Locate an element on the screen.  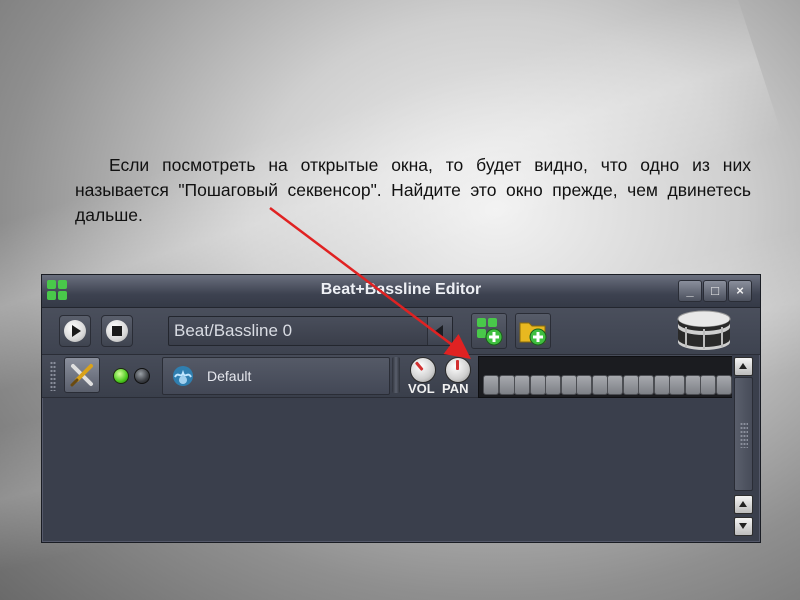
add-beat-icon is located at coordinates (490, 332).